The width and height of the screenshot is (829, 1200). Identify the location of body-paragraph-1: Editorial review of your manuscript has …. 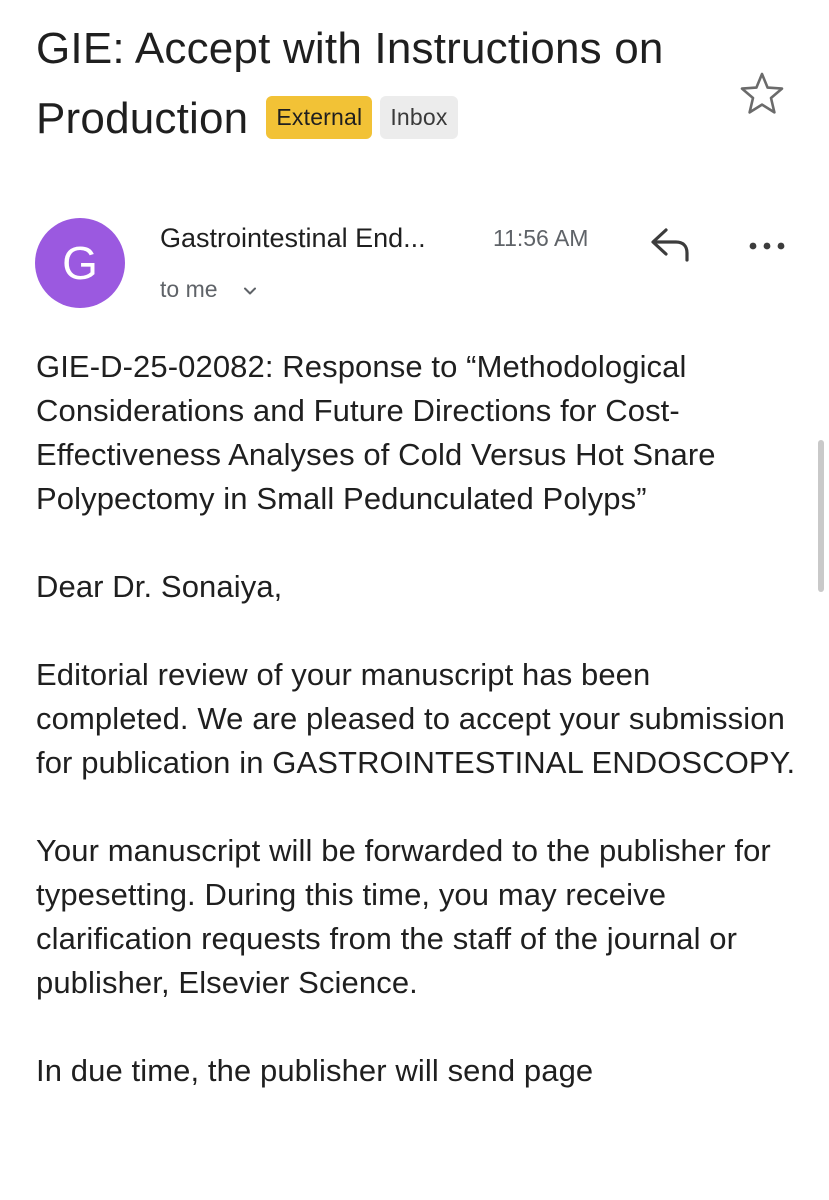
(416, 718).